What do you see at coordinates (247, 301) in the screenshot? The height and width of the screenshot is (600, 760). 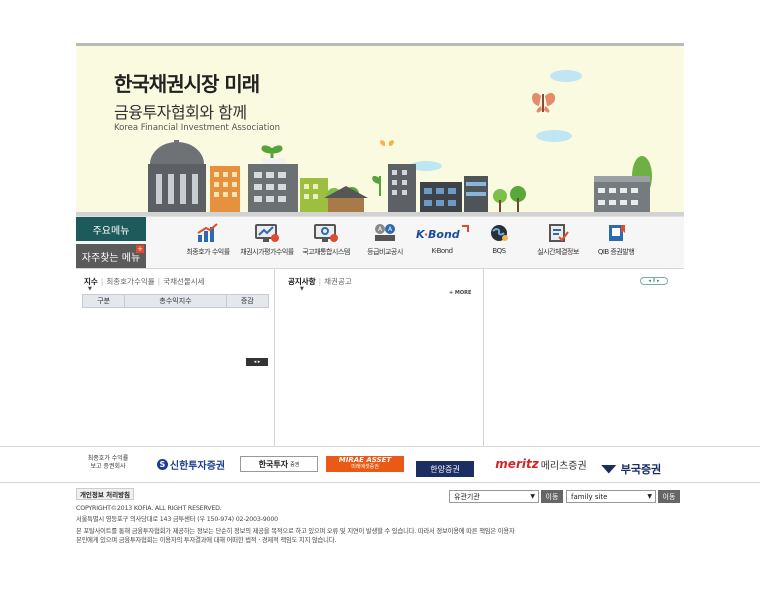 I see `col-header-change: 증감` at bounding box center [247, 301].